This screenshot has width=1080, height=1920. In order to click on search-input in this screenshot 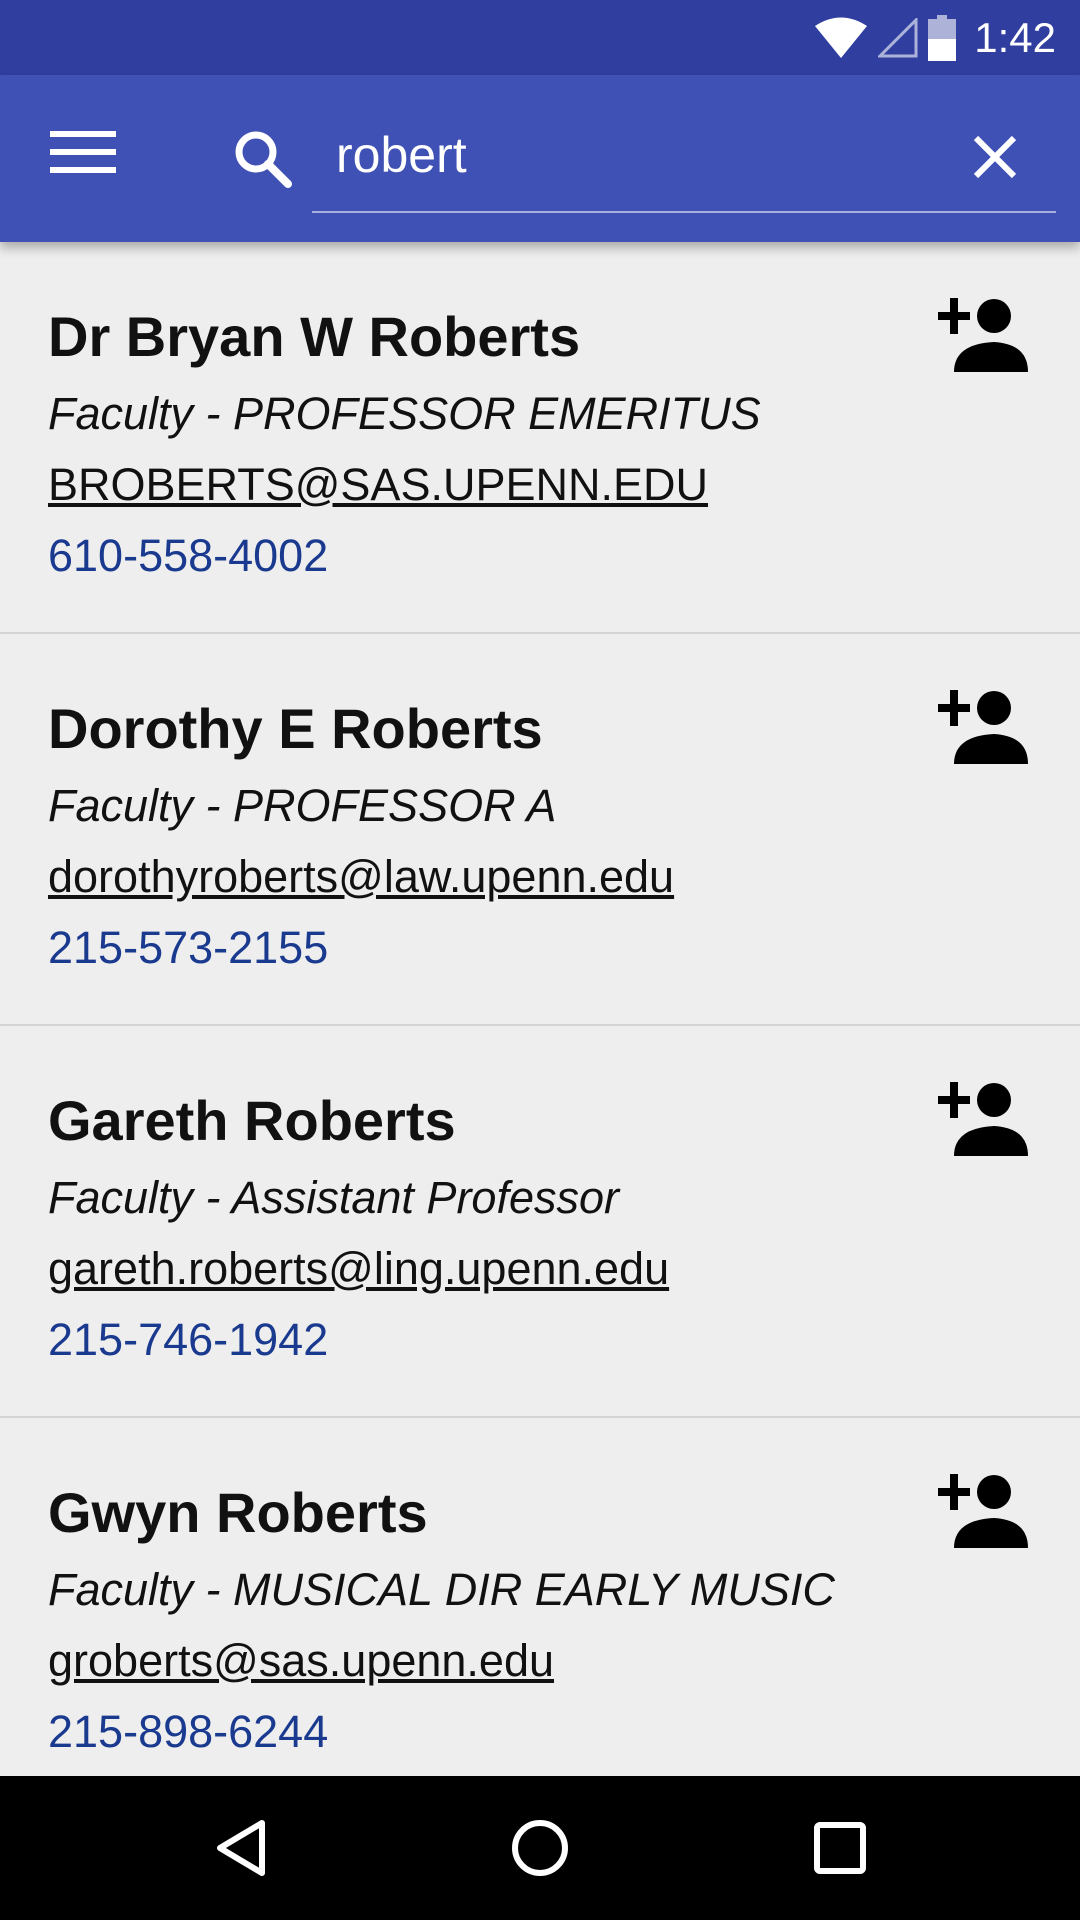, I will do `click(616, 155)`.